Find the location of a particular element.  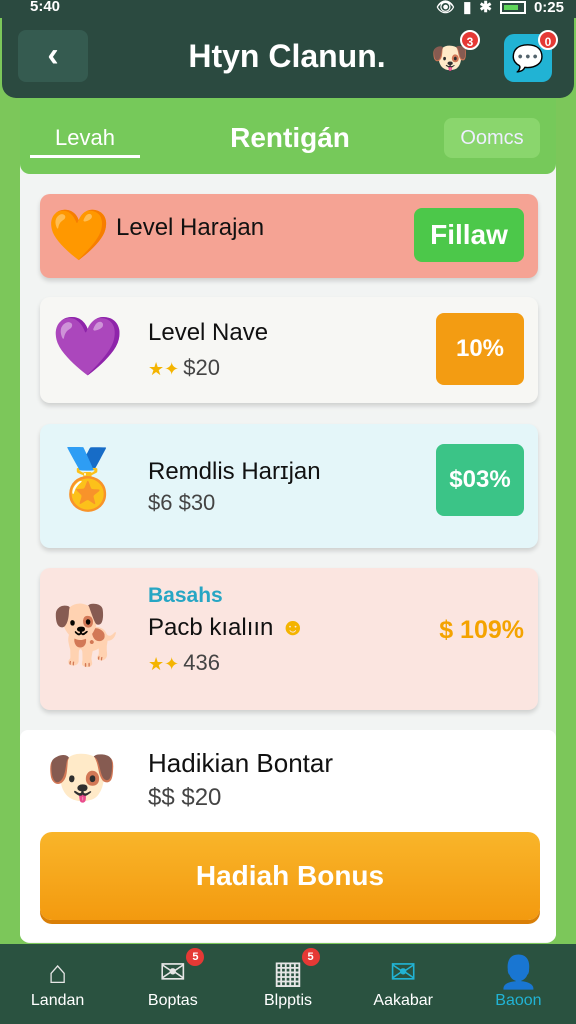

nav-label: Landan is located at coordinates (57, 1000).